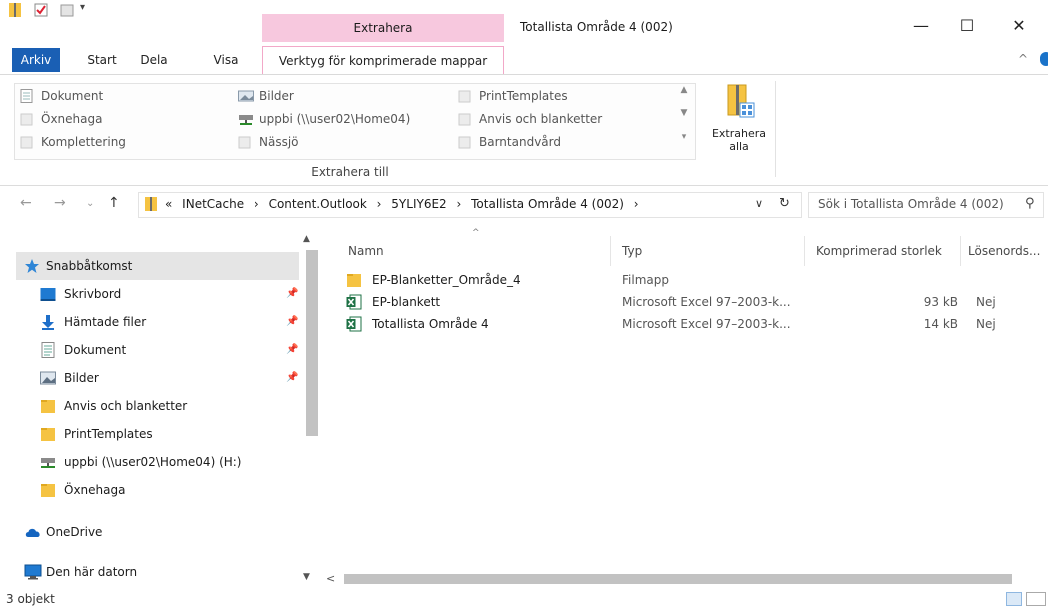  I want to click on help-icon, so click(1044, 59).